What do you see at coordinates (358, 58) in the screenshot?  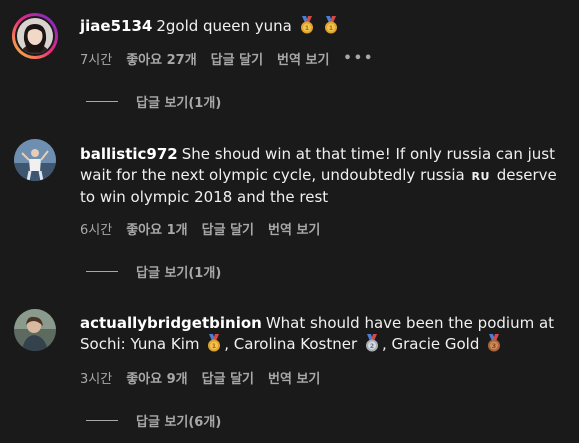 I see `more-options-icon: •••` at bounding box center [358, 58].